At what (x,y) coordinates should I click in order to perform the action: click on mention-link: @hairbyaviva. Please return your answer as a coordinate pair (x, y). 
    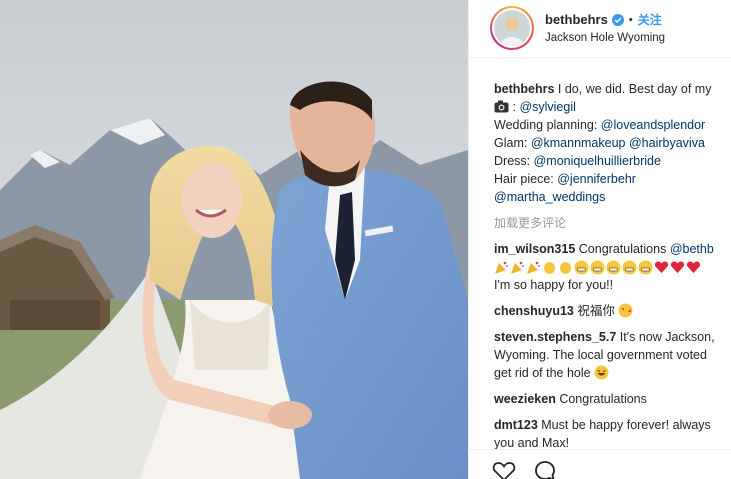
    Looking at the image, I should click on (667, 143).